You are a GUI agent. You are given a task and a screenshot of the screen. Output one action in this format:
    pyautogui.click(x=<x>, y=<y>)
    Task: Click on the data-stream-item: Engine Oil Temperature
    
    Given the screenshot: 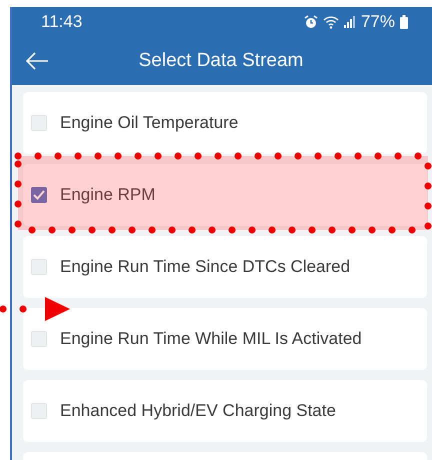 What is the action you would take?
    pyautogui.click(x=225, y=123)
    